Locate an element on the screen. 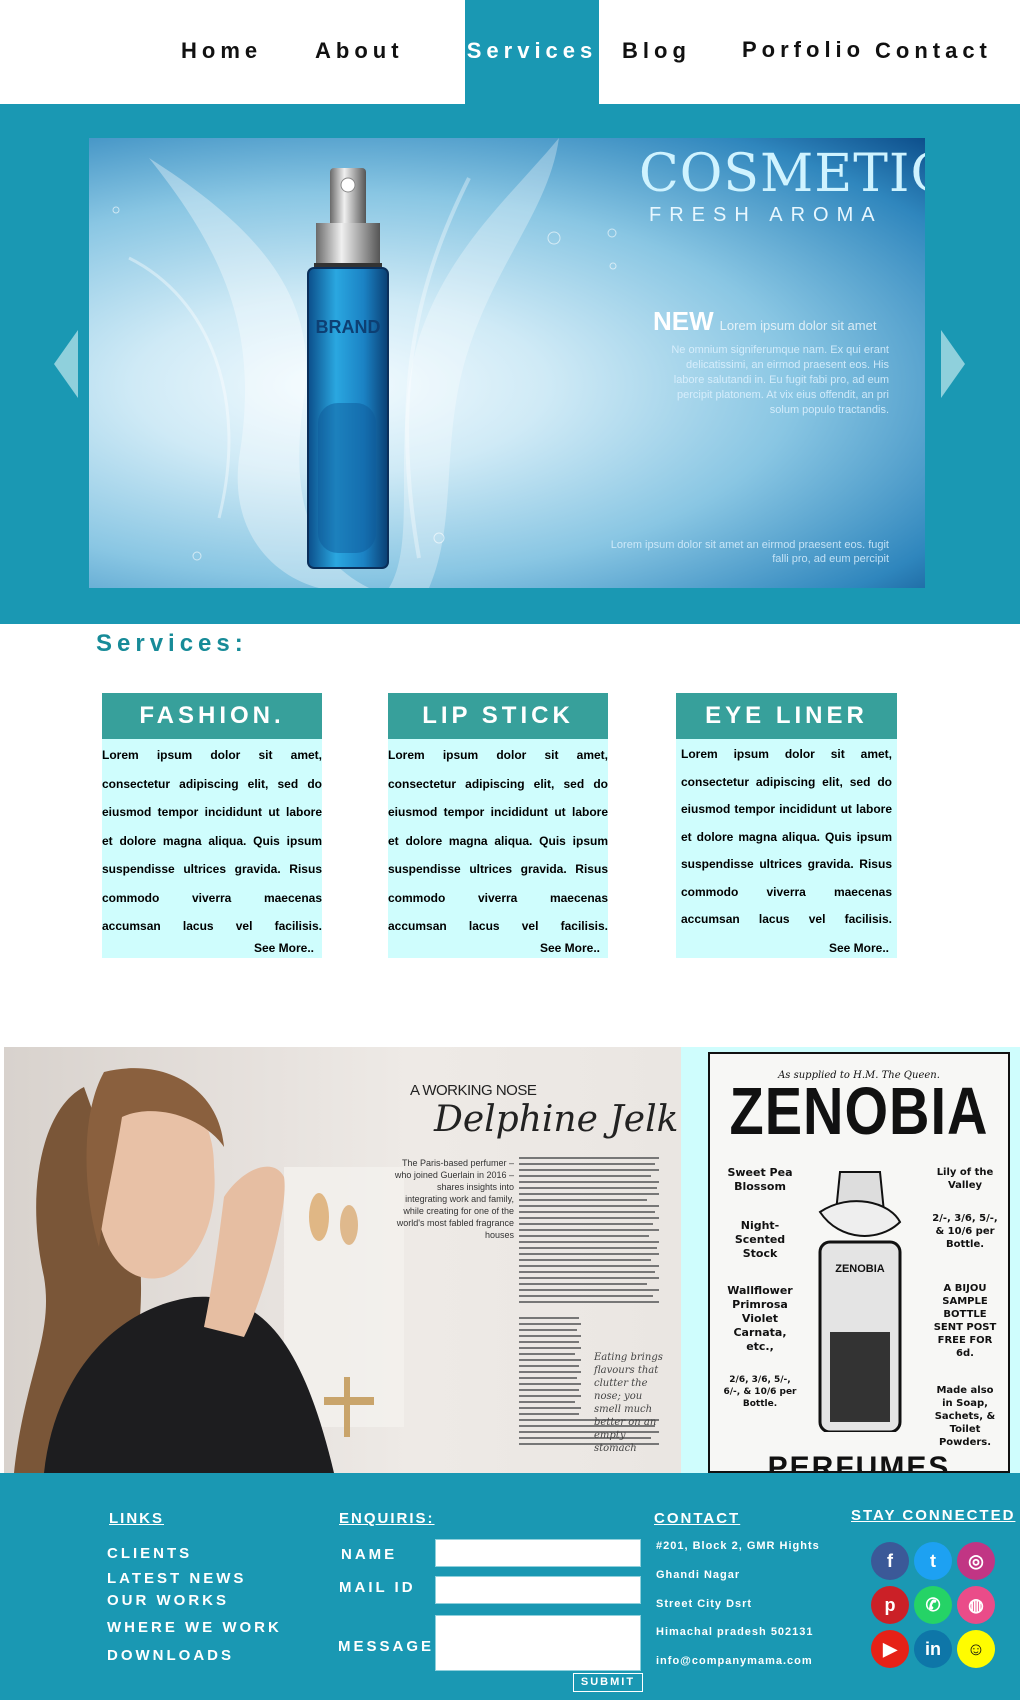 Image resolution: width=1020 pixels, height=1700 pixels. hero-title: COSMETIC is located at coordinates (782, 174).